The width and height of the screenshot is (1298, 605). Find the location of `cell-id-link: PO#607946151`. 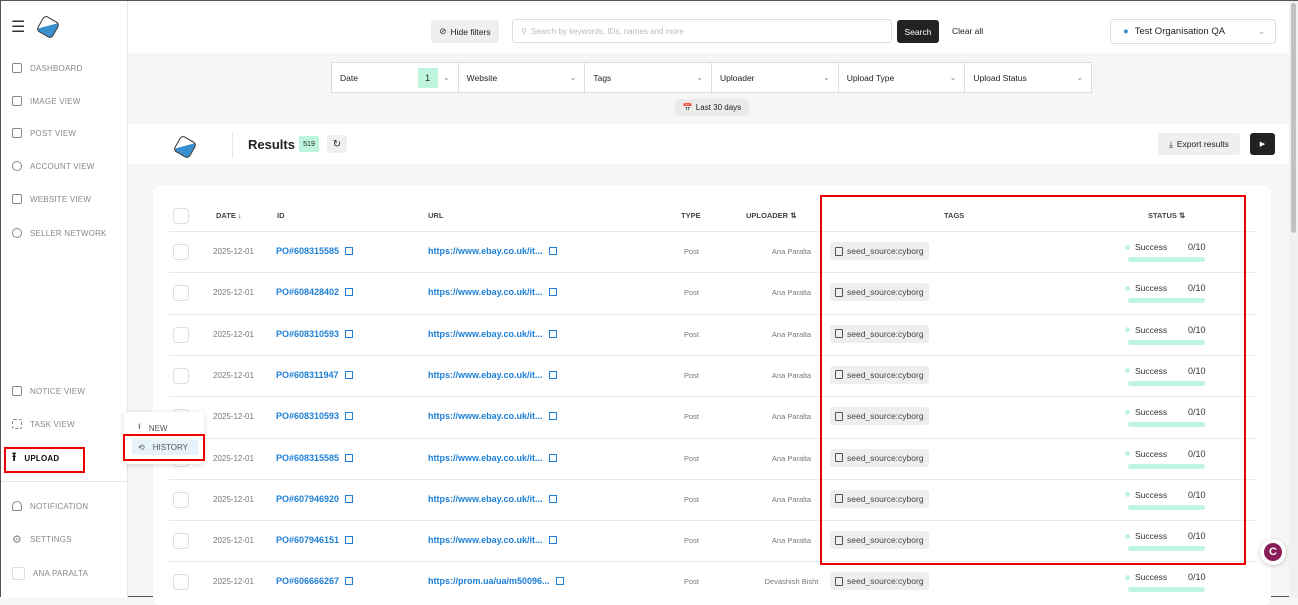

cell-id-link: PO#607946151 is located at coordinates (315, 540).